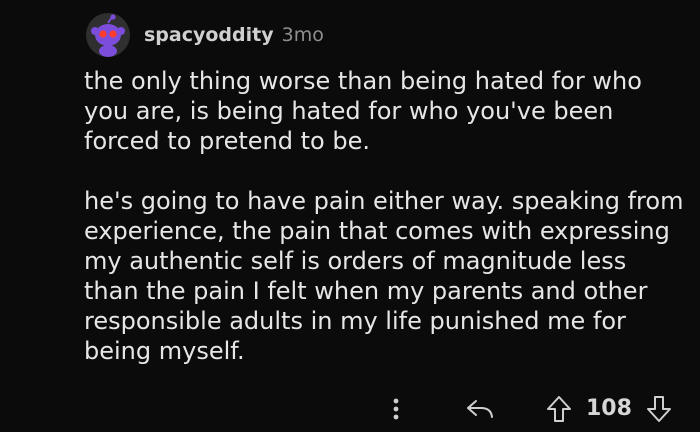  I want to click on more-options-button, so click(396, 409).